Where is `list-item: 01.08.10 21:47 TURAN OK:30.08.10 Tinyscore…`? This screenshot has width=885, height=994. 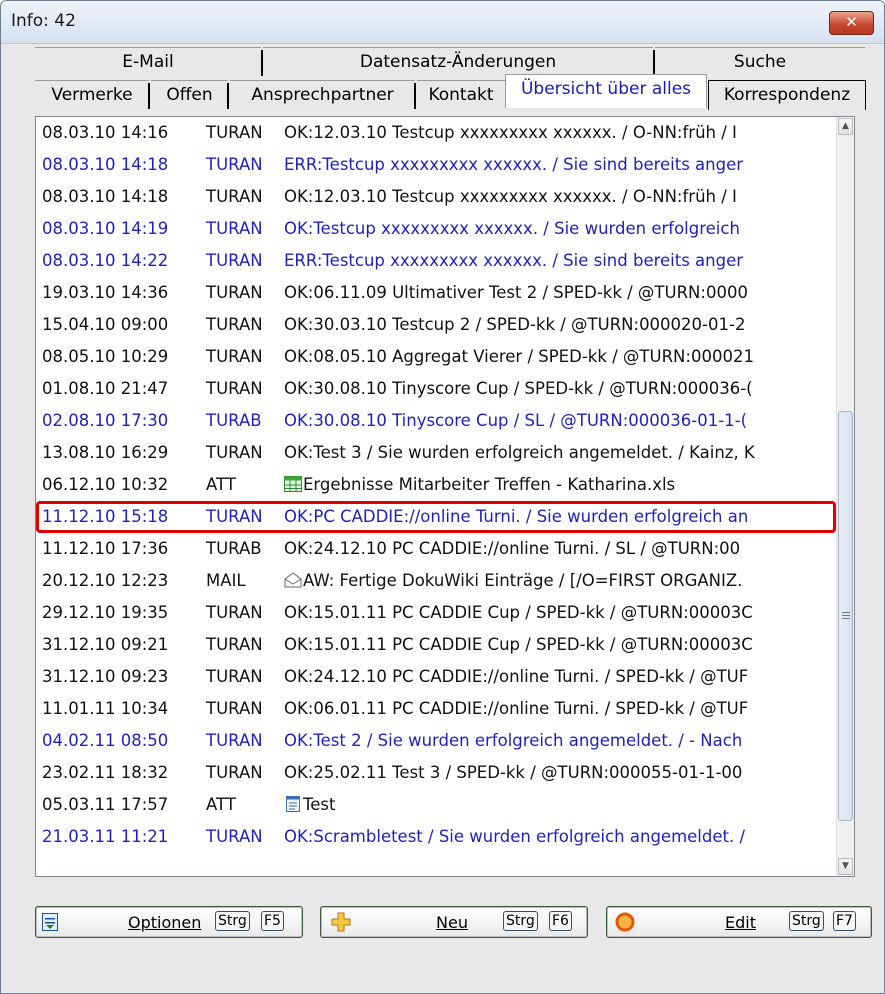 list-item: 01.08.10 21:47 TURAN OK:30.08.10 Tinyscore… is located at coordinates (436, 389).